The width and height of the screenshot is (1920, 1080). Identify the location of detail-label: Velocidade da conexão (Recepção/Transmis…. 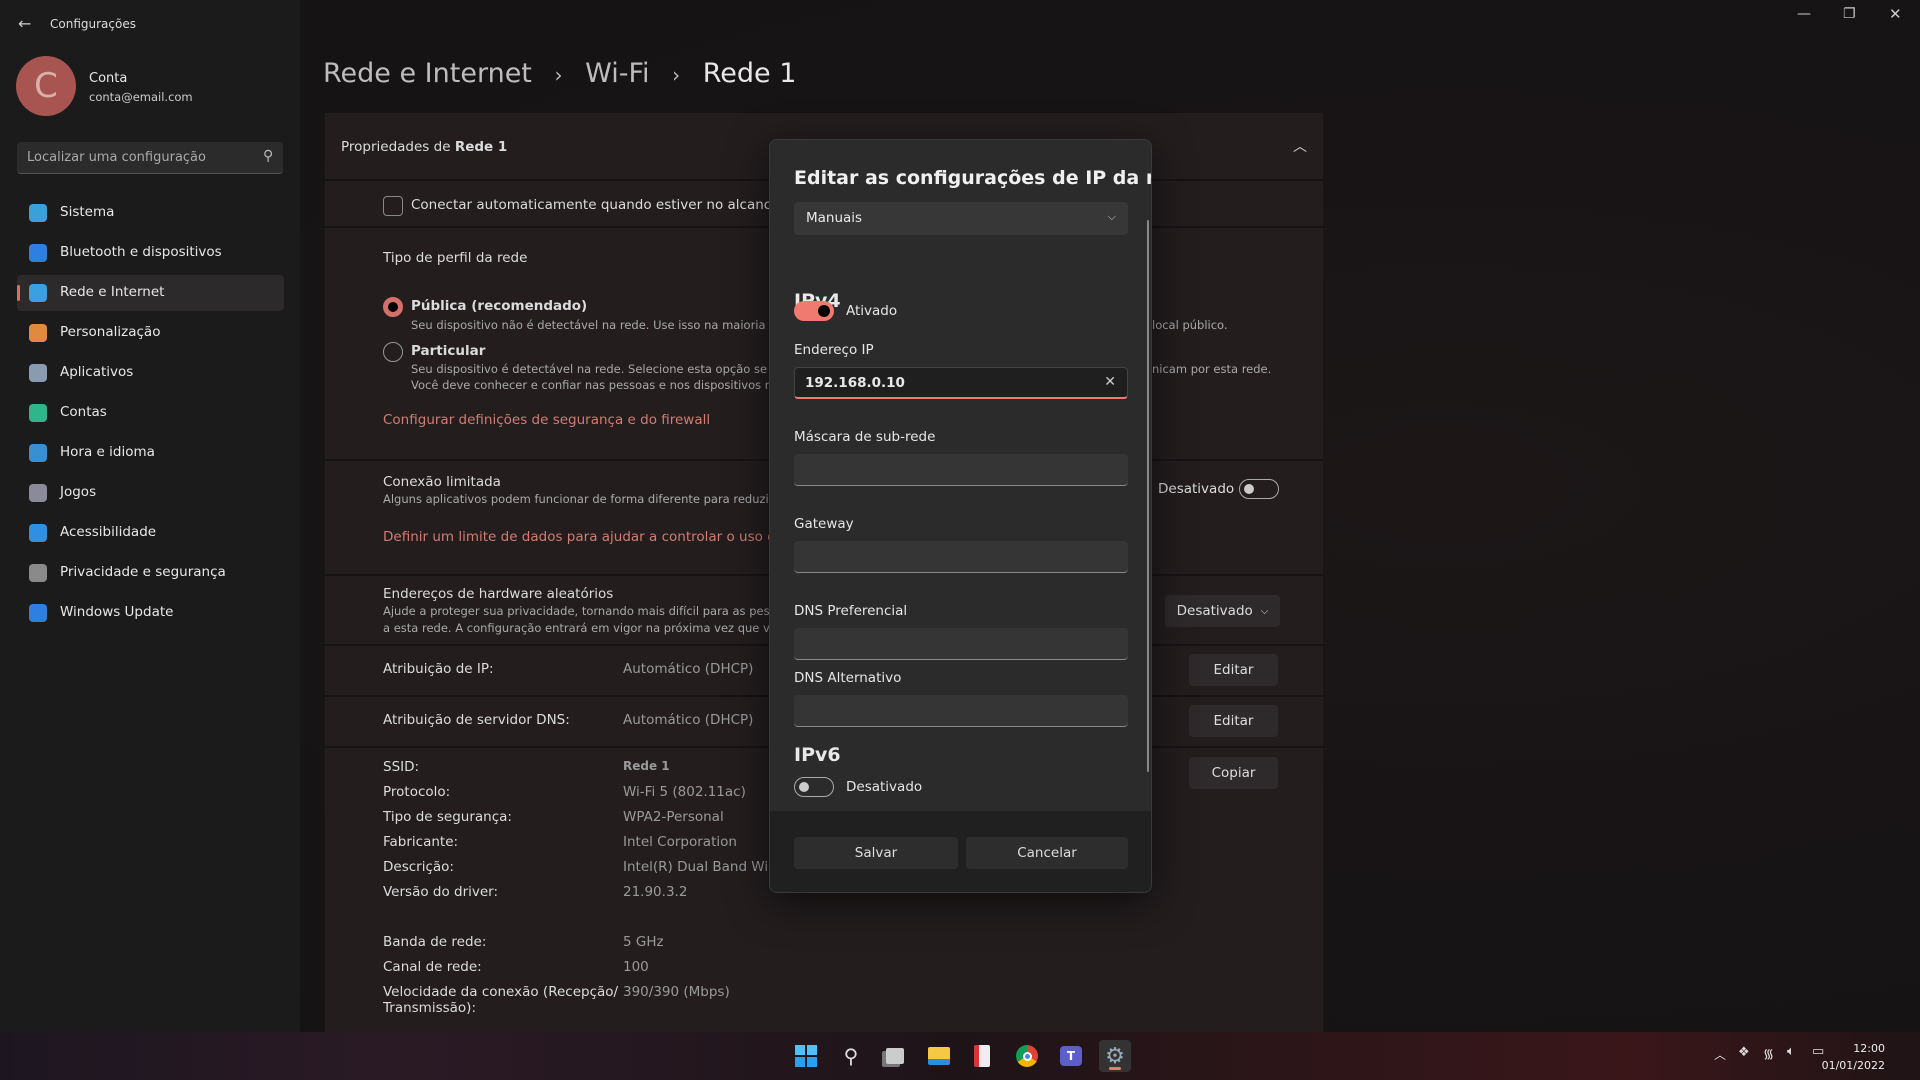
(501, 1000).